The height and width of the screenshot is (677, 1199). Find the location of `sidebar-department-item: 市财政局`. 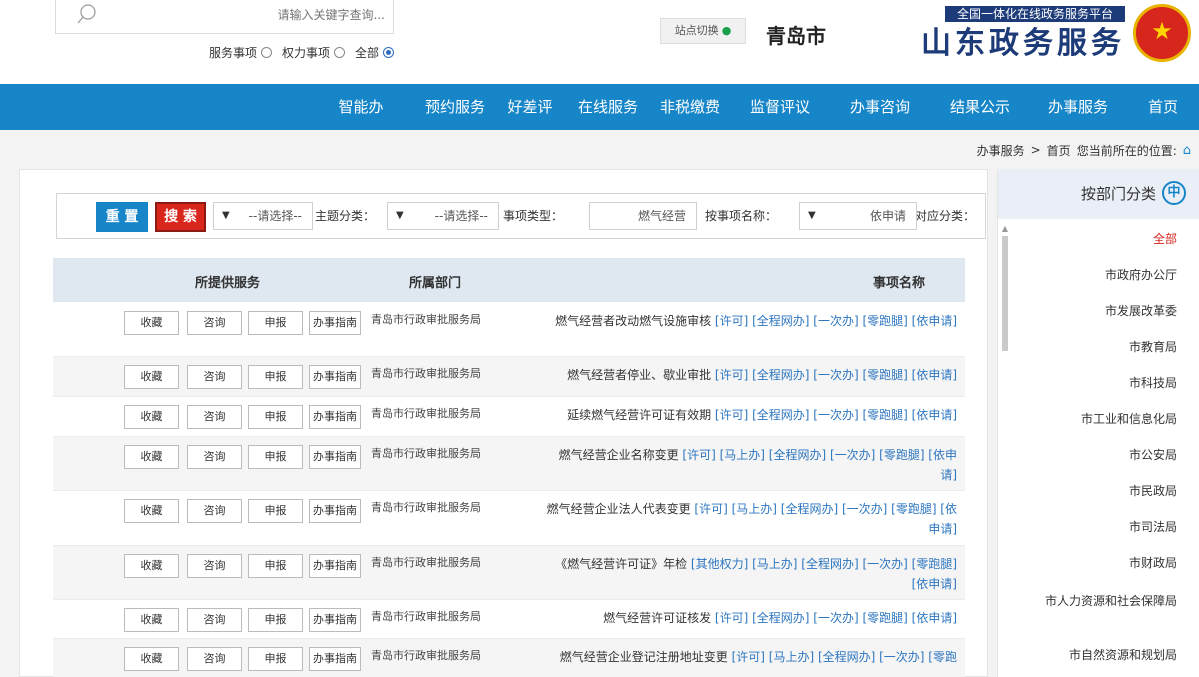

sidebar-department-item: 市财政局 is located at coordinates (1097, 563).